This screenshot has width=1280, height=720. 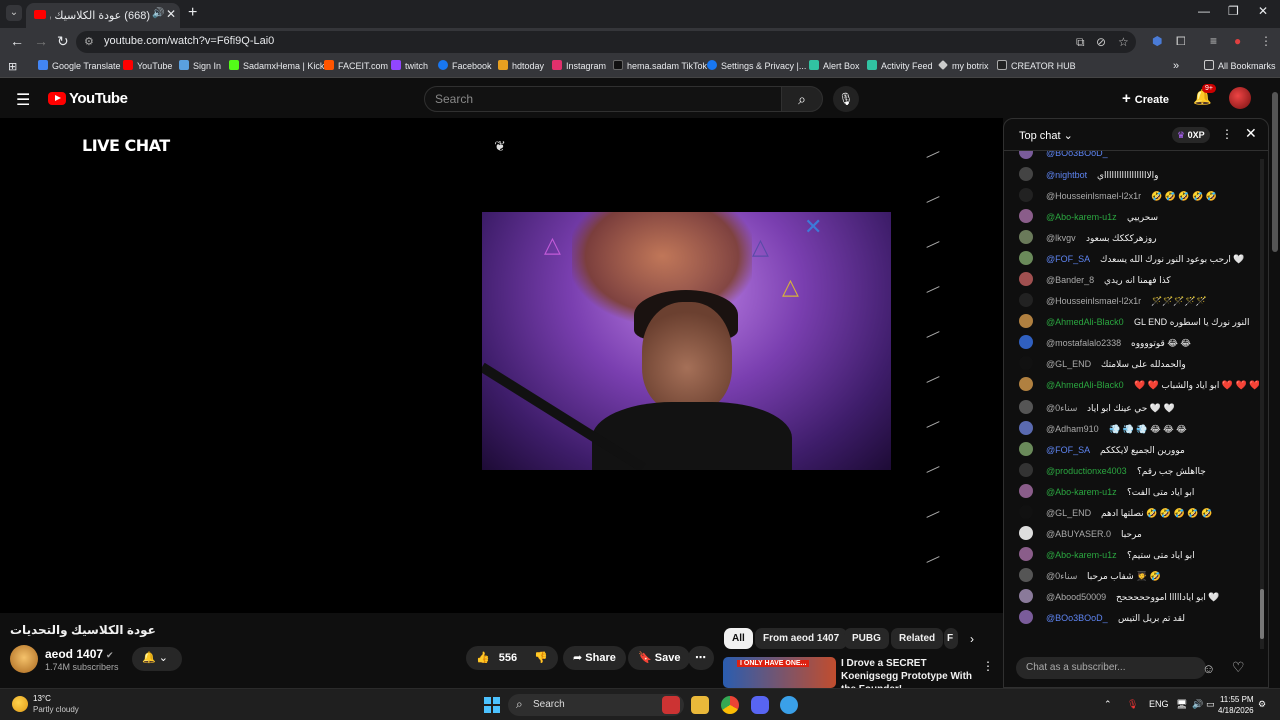 What do you see at coordinates (157, 659) in the screenshot?
I see `subscription-bell-button: 🔔 ⌄` at bounding box center [157, 659].